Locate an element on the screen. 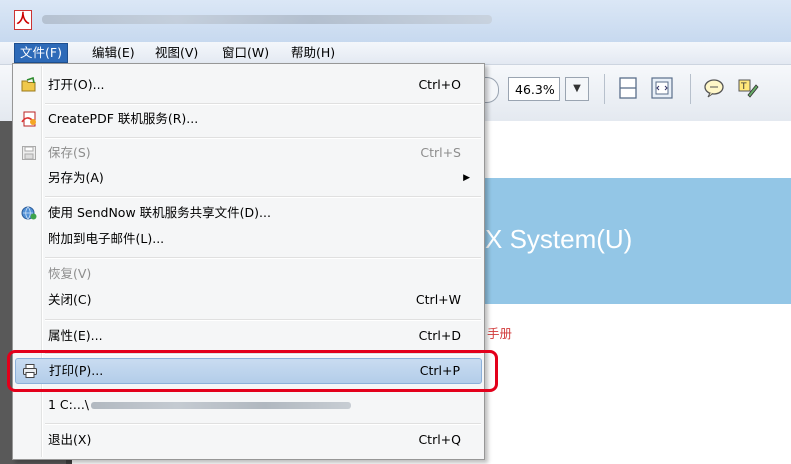 This screenshot has height=464, width=791. menu-edit: 编辑(E) is located at coordinates (113, 53).